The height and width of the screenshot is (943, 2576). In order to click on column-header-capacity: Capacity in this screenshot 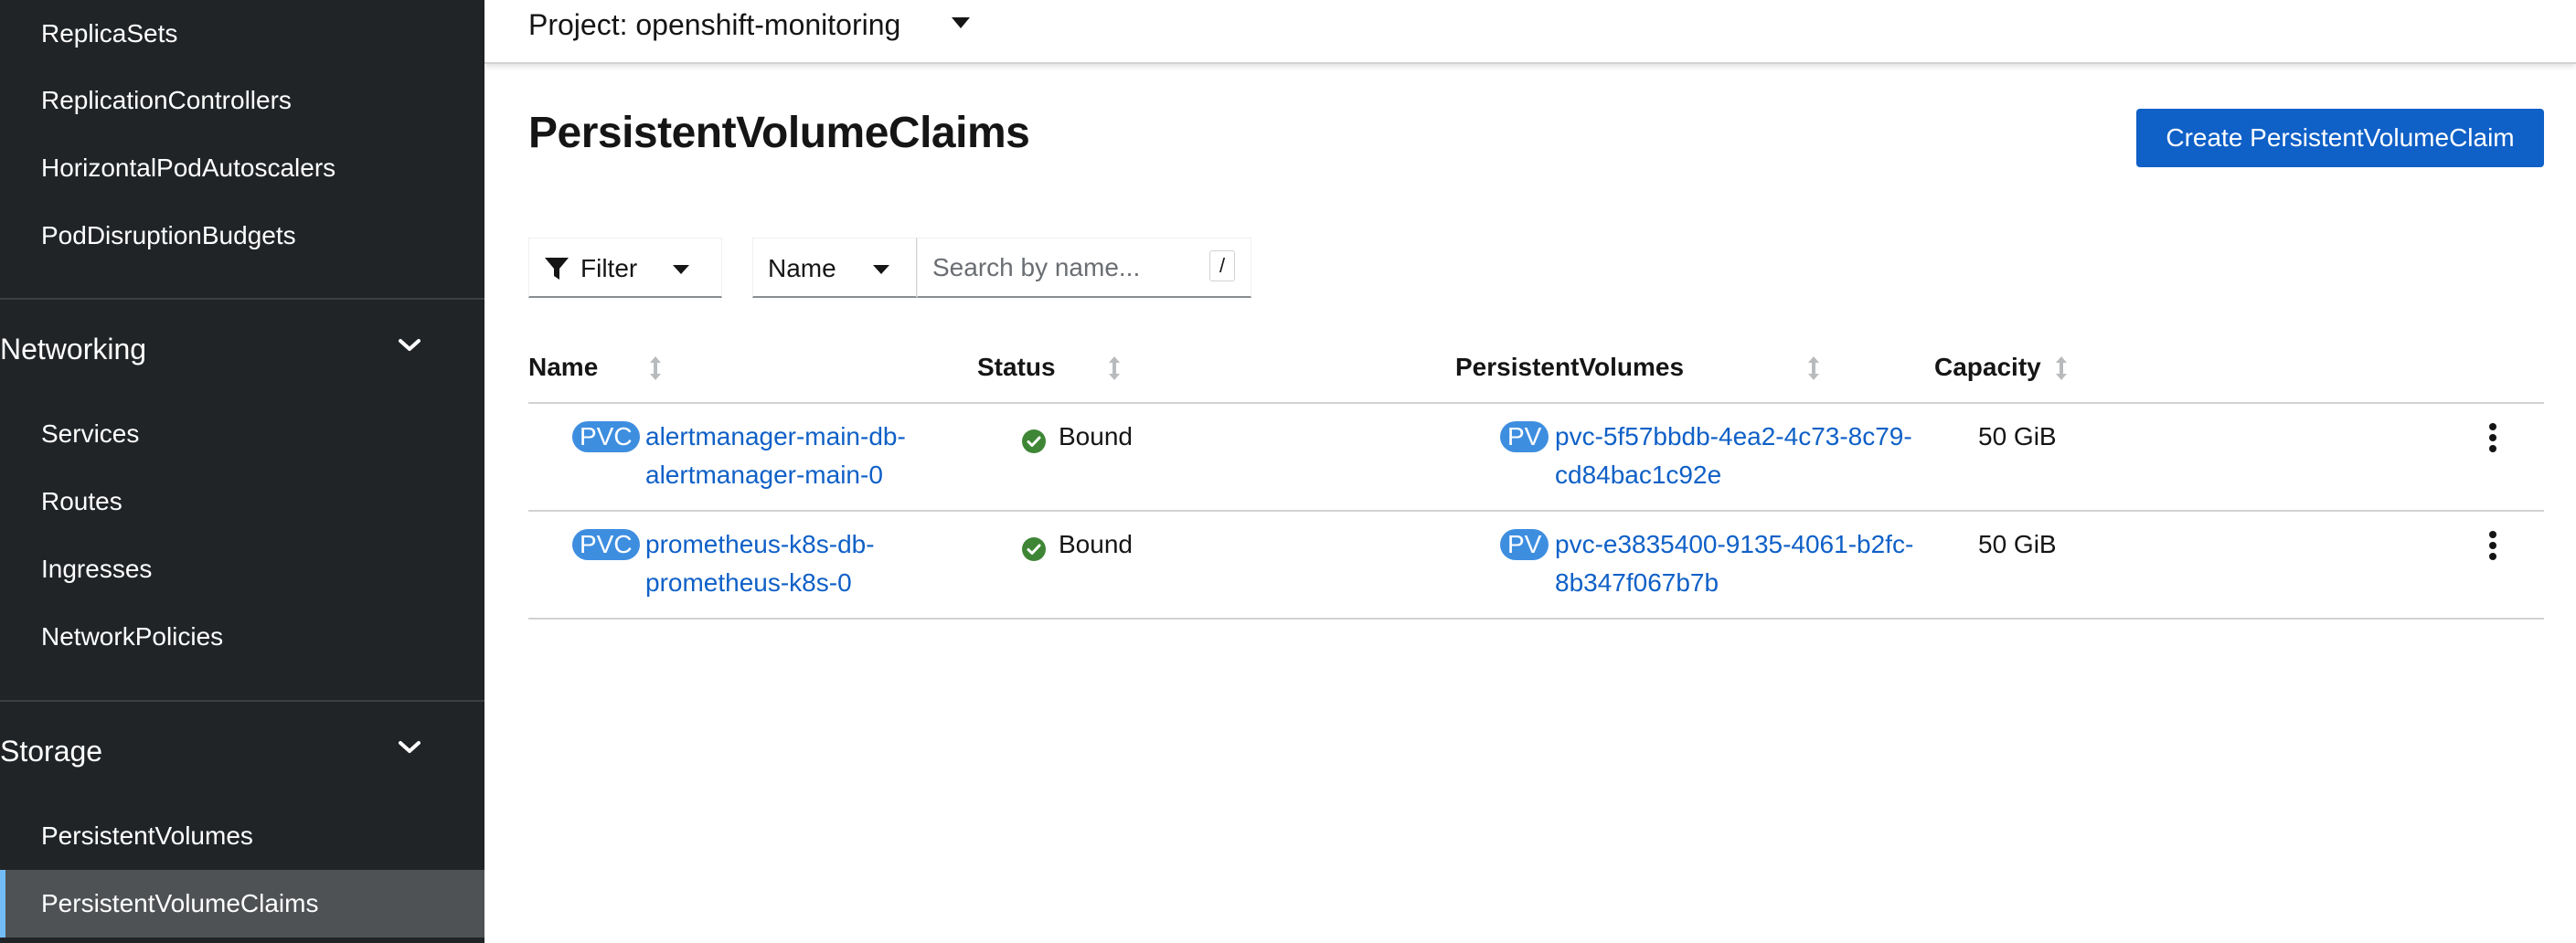, I will do `click(1987, 367)`.